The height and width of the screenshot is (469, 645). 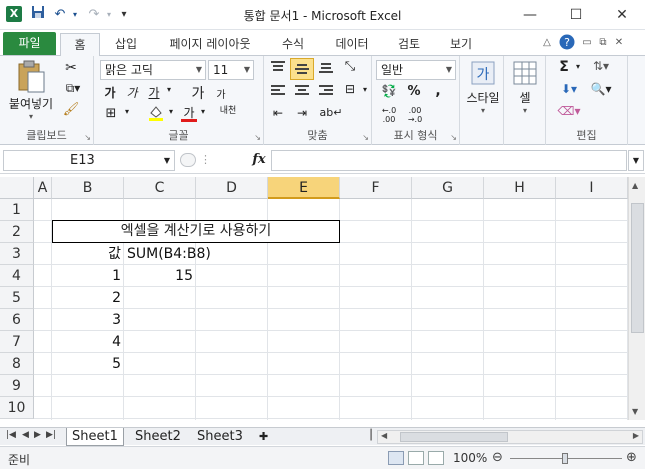 What do you see at coordinates (88, 298) in the screenshot?
I see `cell-b5: 2` at bounding box center [88, 298].